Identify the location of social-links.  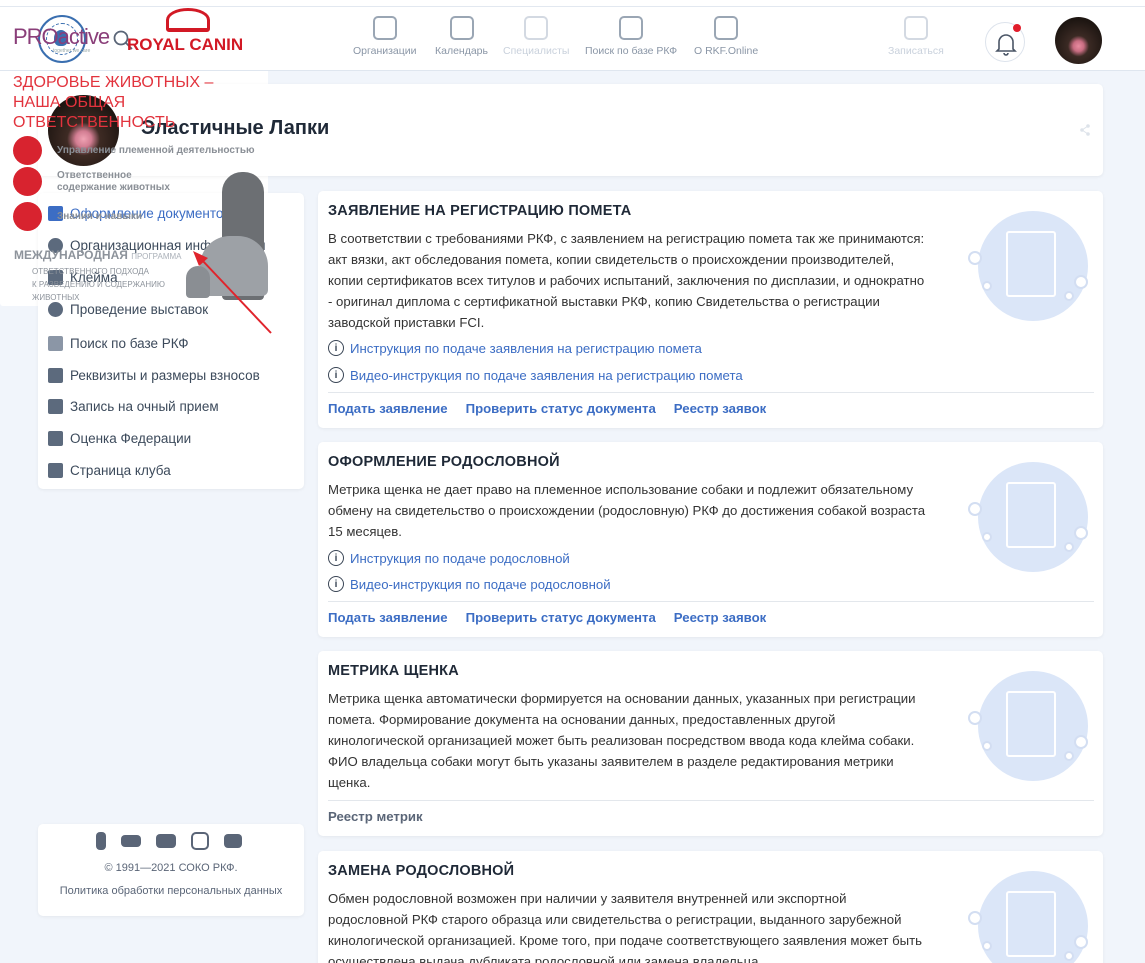
(169, 841).